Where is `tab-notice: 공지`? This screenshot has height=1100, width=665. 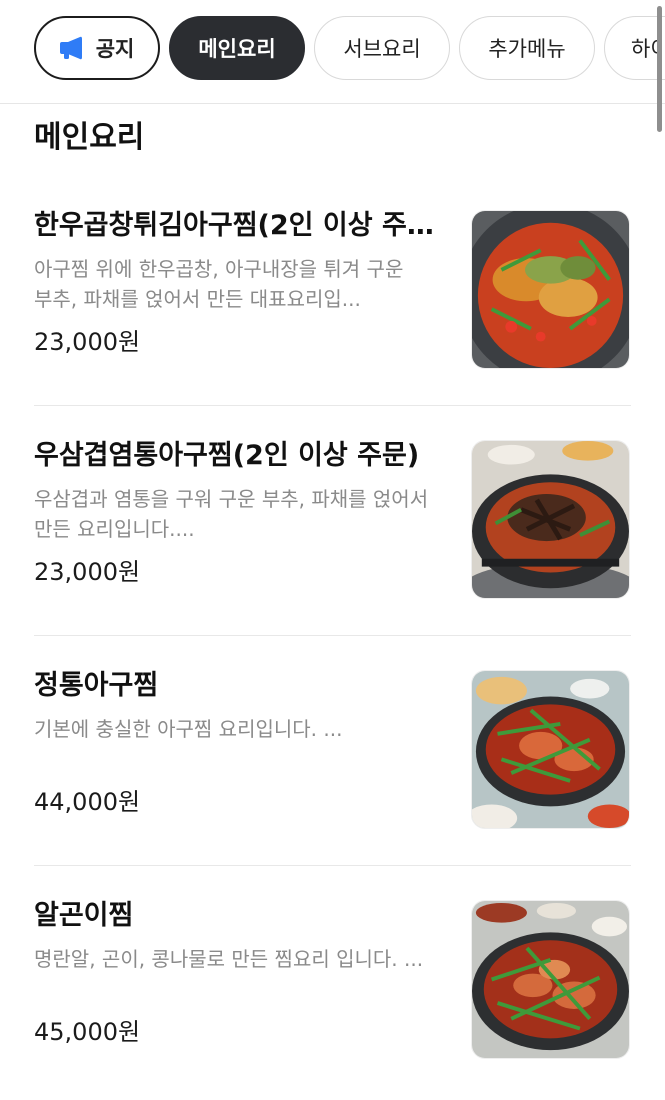 tab-notice: 공지 is located at coordinates (97, 48).